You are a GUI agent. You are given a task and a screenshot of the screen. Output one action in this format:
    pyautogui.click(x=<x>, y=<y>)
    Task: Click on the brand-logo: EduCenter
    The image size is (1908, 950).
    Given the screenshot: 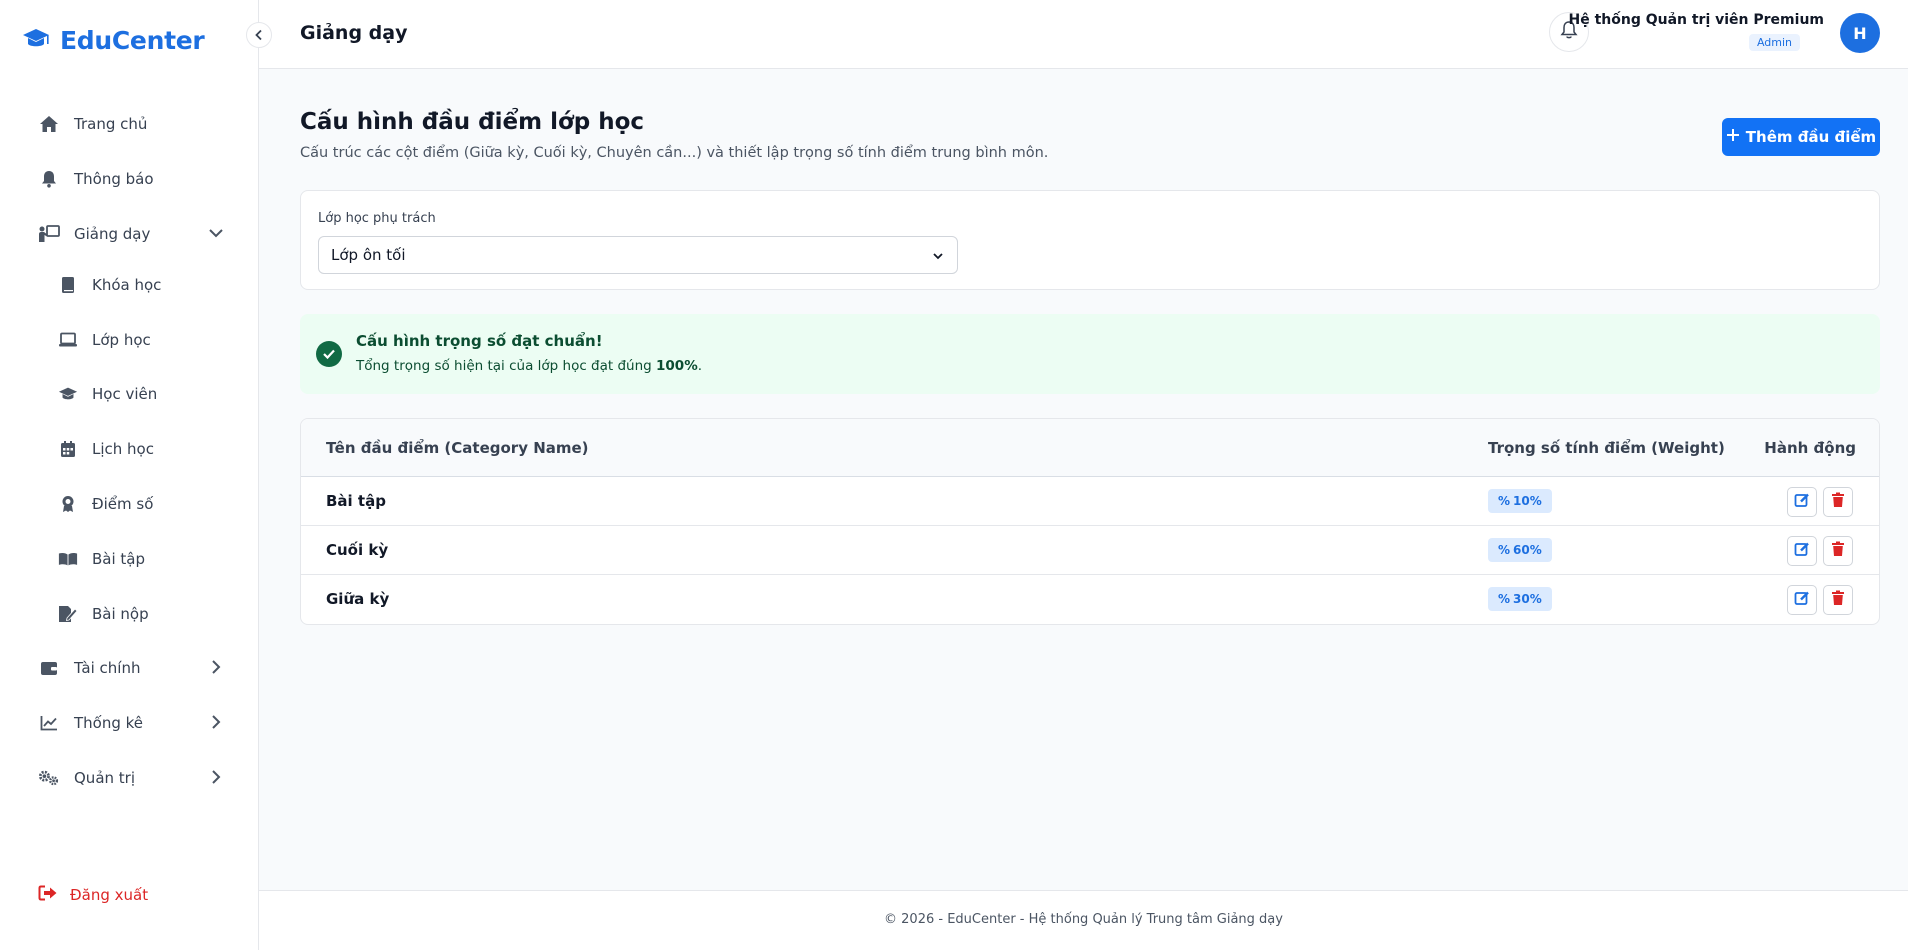 What is the action you would take?
    pyautogui.click(x=113, y=40)
    